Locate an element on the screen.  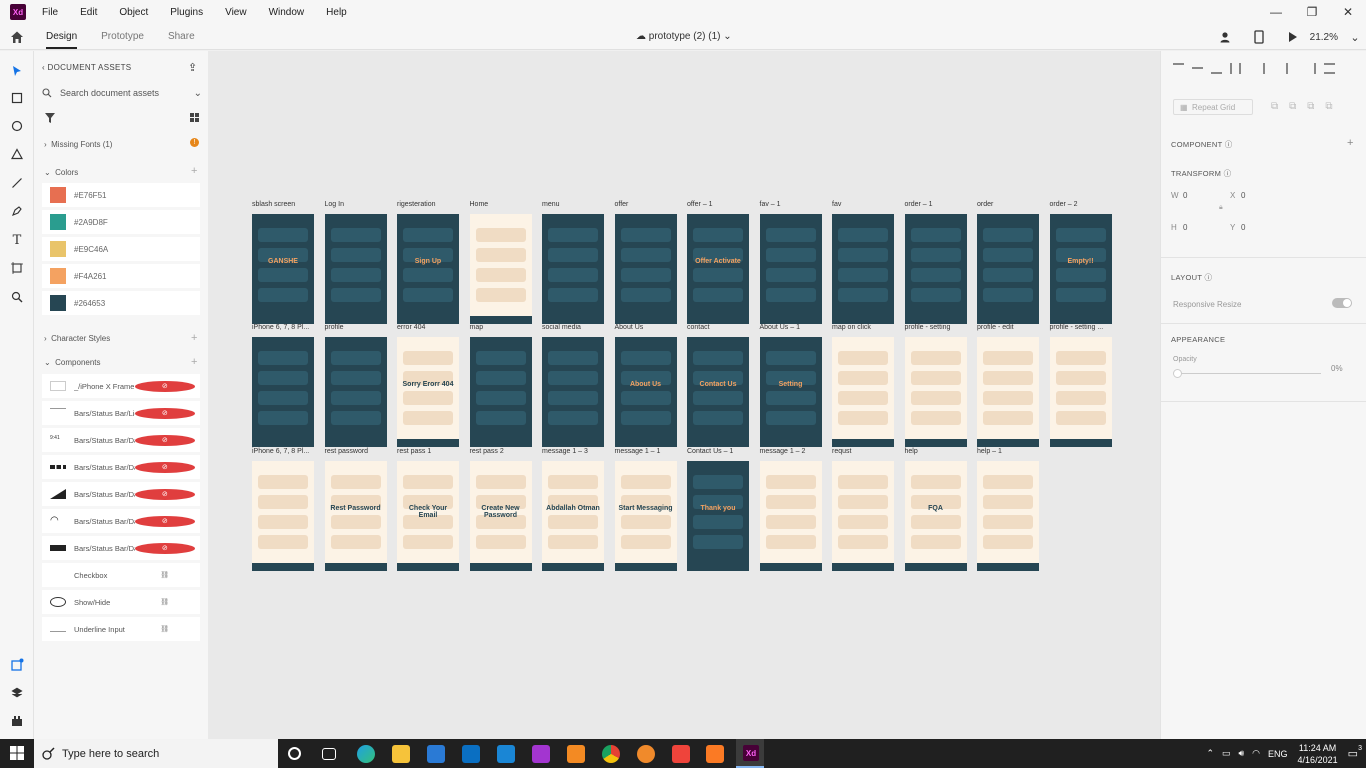
exclude-icon: ⧉ is located at coordinates (1328, 106).